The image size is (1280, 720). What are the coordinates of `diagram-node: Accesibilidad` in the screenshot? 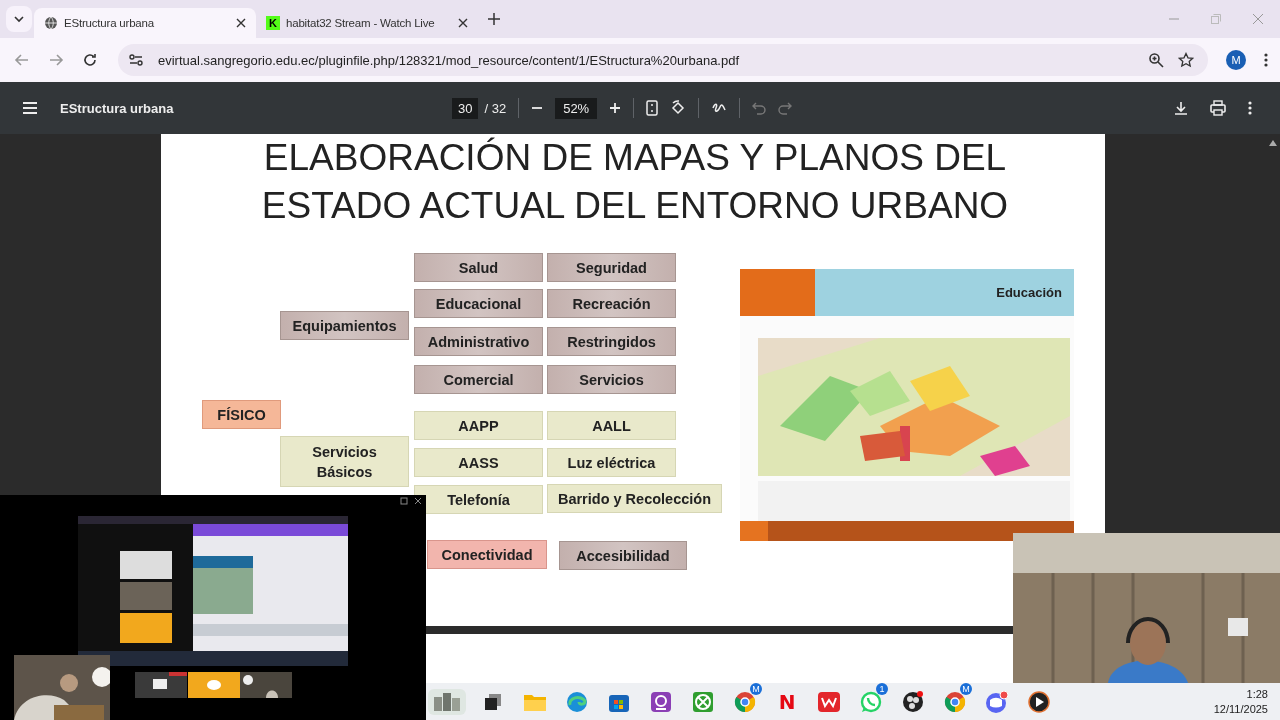 It's located at (623, 555).